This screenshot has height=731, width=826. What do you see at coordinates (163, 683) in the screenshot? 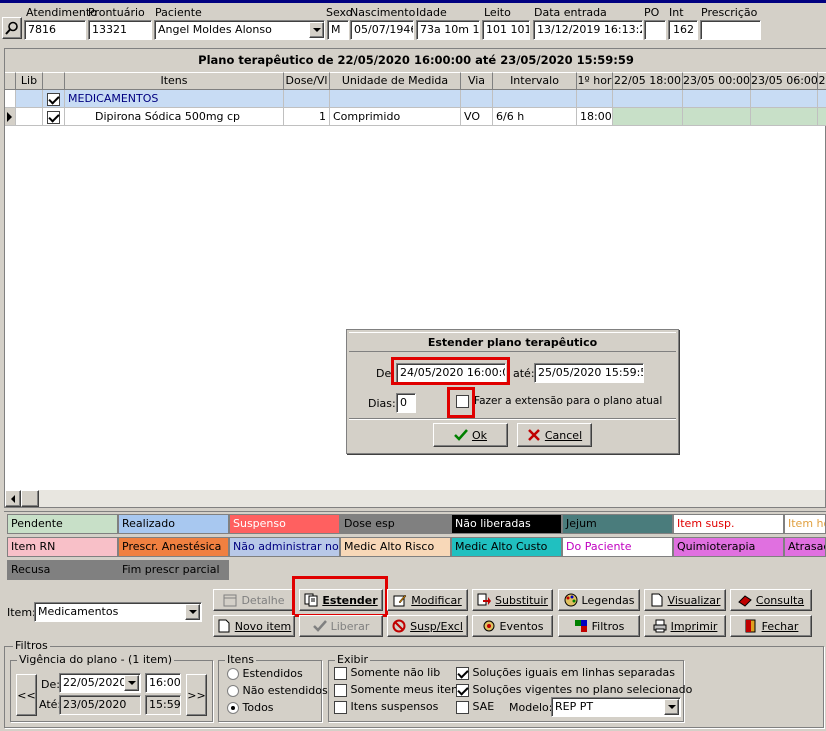
I see `vigencia-de-time: 16:00` at bounding box center [163, 683].